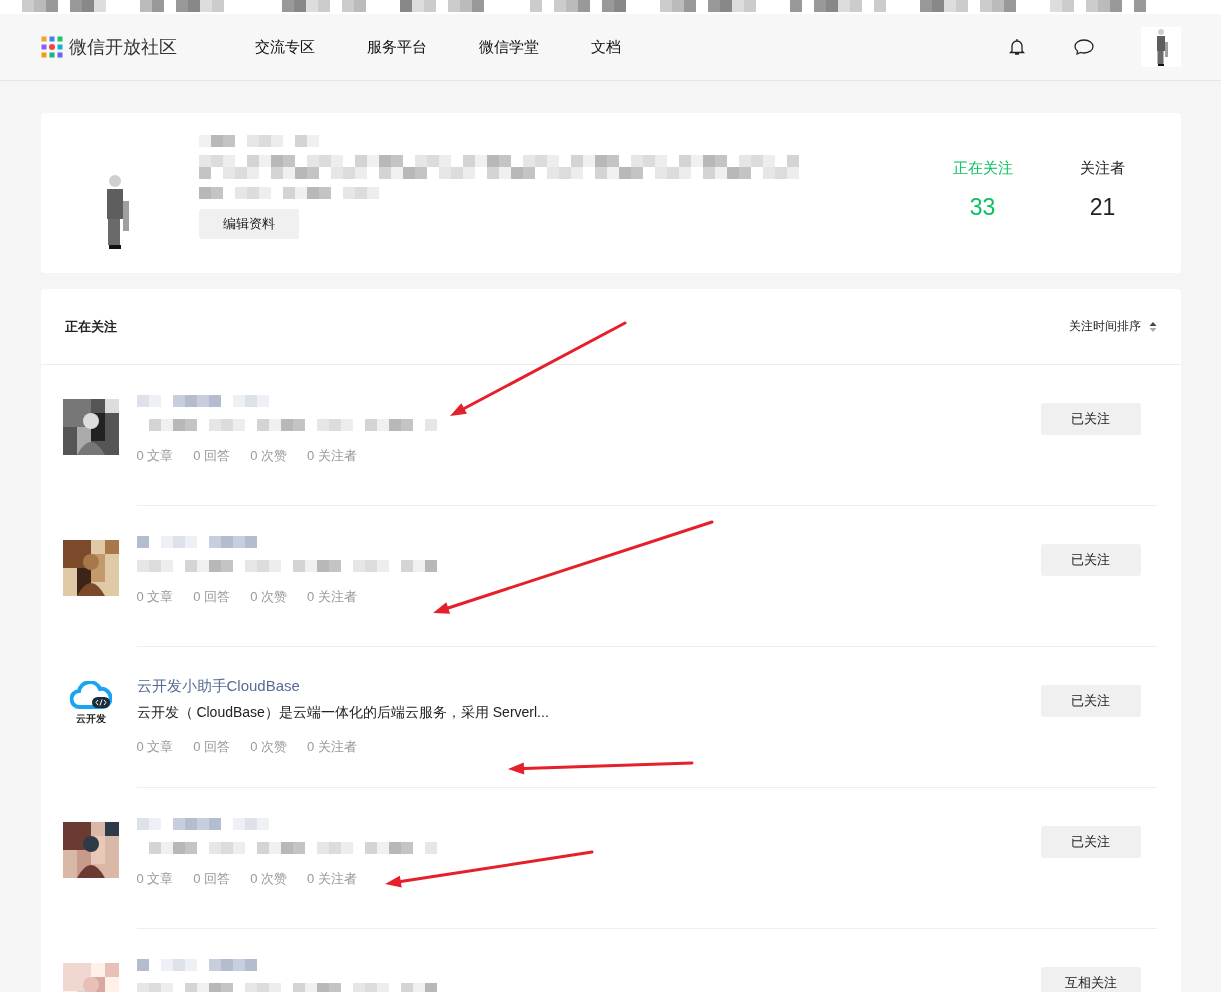 The image size is (1221, 992). What do you see at coordinates (1102, 207) in the screenshot?
I see `stat-count: 21` at bounding box center [1102, 207].